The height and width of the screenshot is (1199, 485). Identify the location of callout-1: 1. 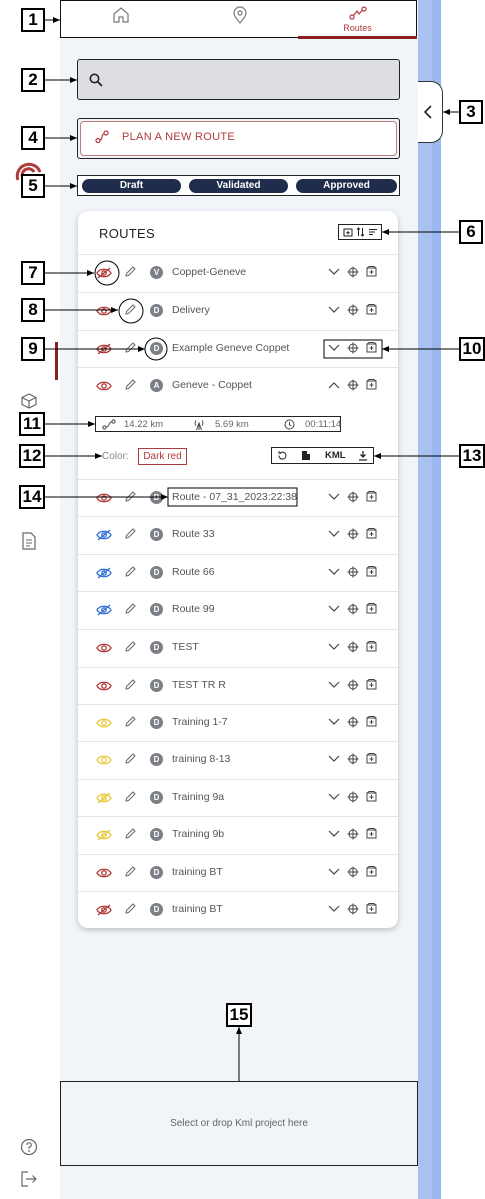
(33, 20).